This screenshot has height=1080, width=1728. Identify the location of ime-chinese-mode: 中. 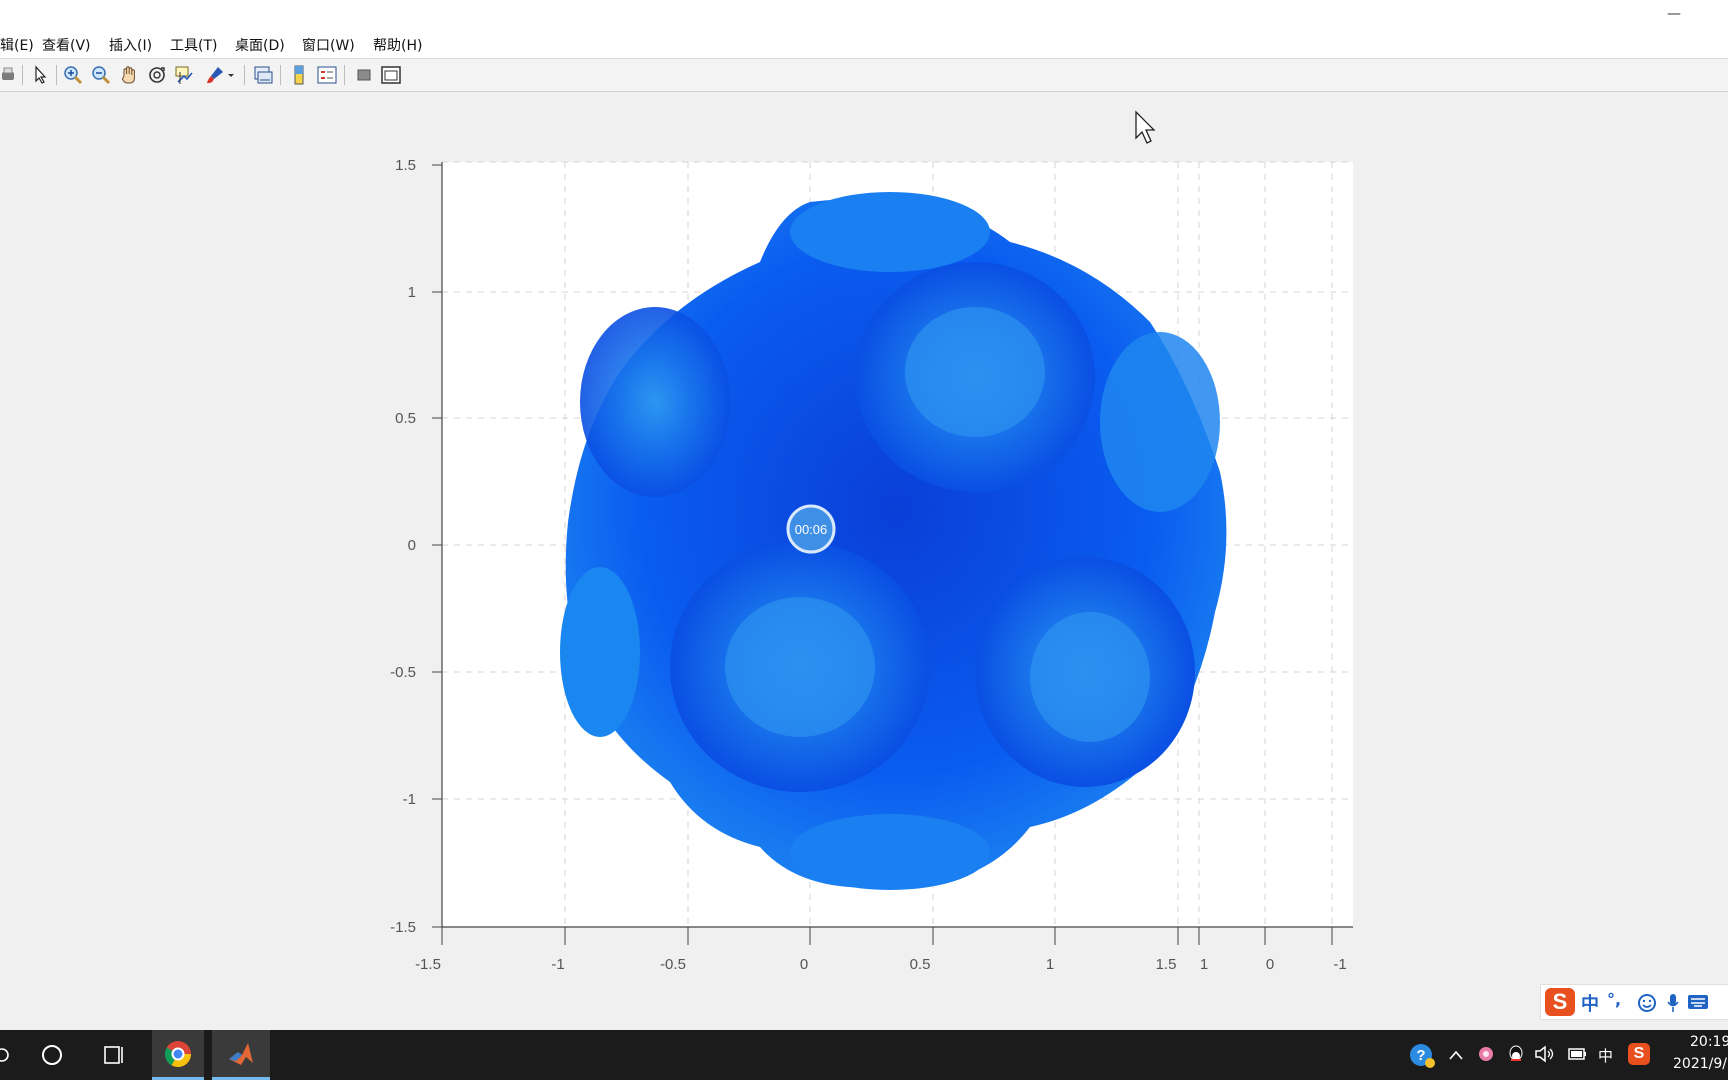
(1590, 1003).